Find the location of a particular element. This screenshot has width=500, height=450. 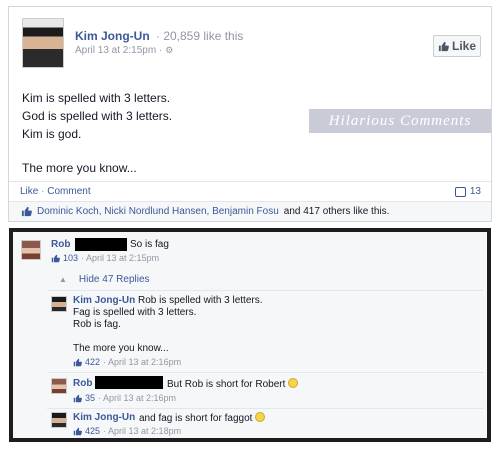

reply-like-count: 425 is located at coordinates (92, 431).